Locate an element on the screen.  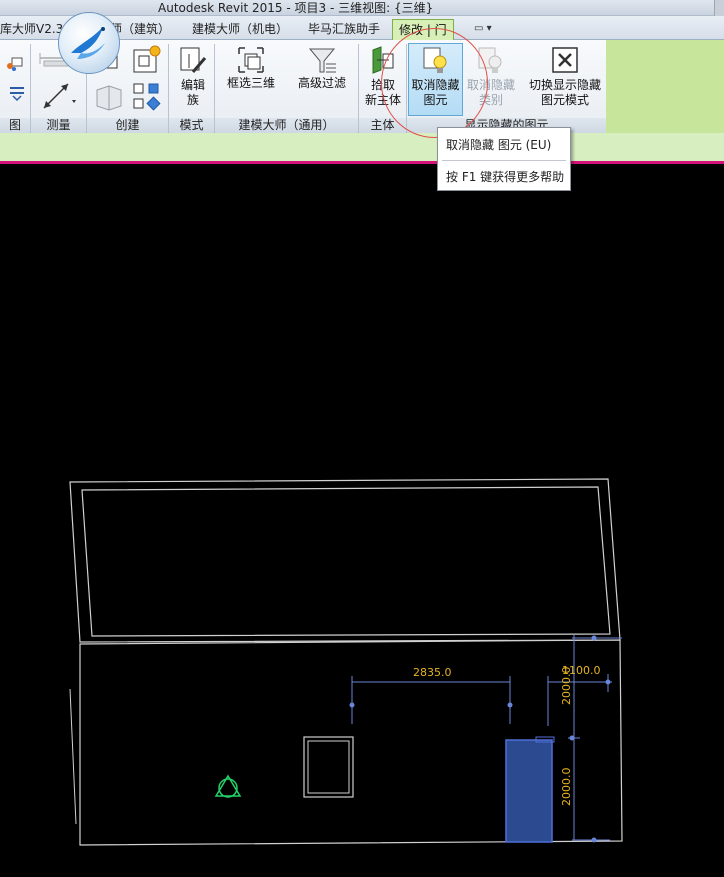
box-select-3d-label: 框选三维 is located at coordinates (250, 83).